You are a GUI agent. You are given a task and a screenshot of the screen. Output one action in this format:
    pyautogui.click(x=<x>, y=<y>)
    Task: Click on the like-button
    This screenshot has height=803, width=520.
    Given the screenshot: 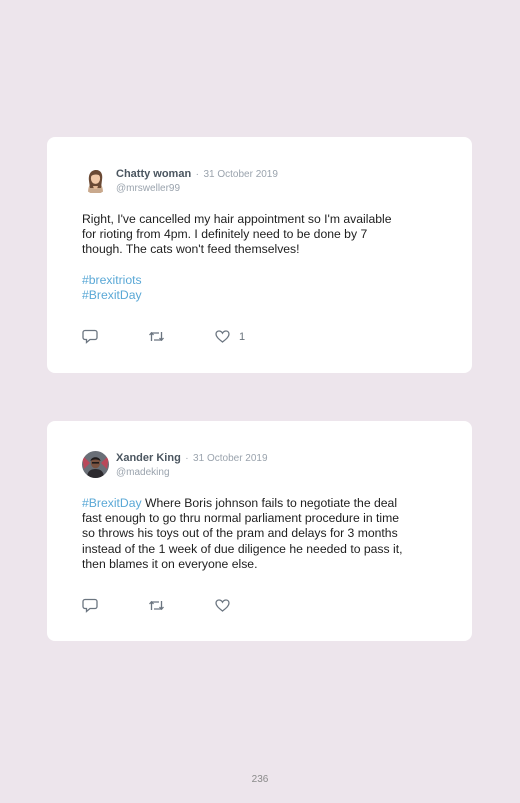 What is the action you would take?
    pyautogui.click(x=222, y=605)
    